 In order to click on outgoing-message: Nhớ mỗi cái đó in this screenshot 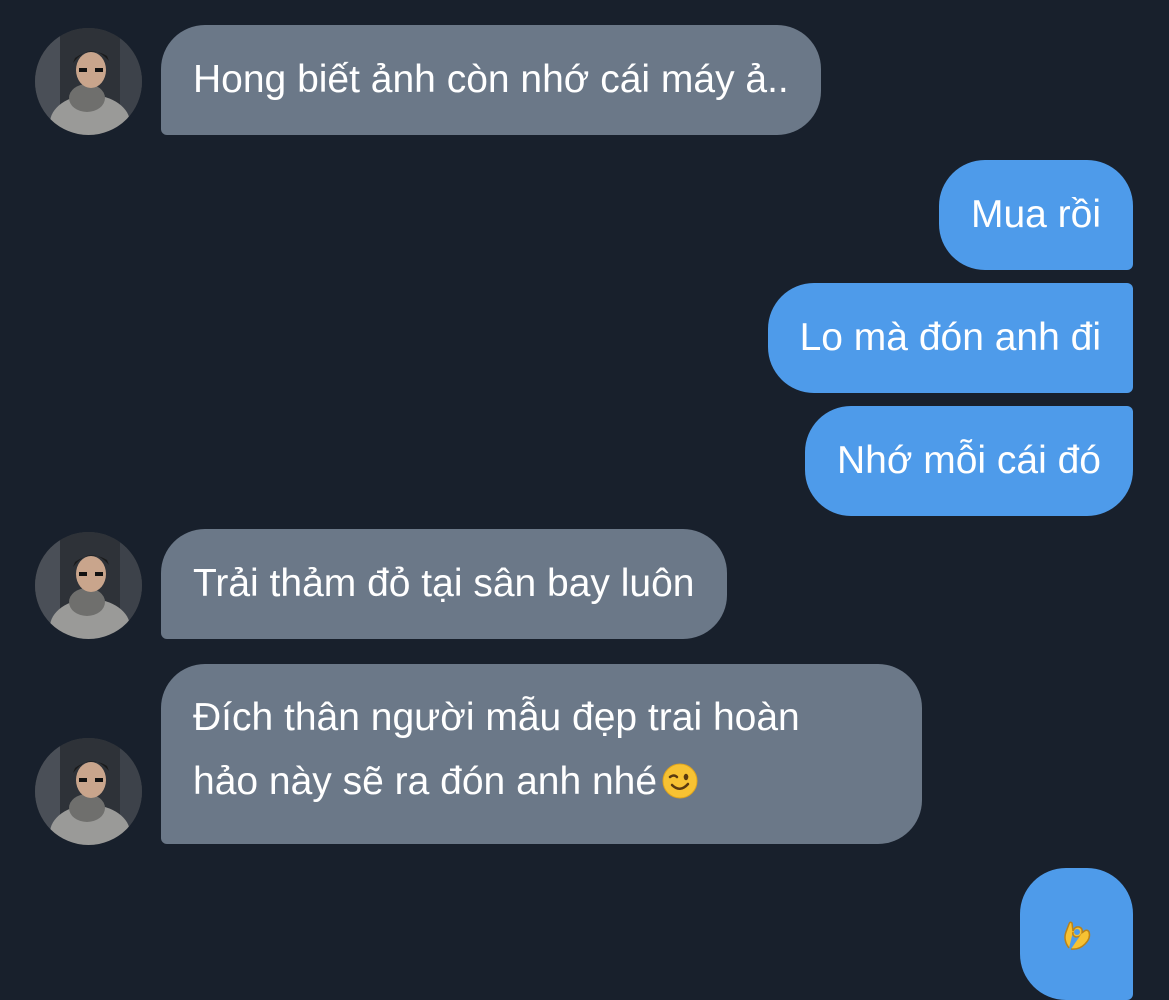, I will do `click(968, 461)`.